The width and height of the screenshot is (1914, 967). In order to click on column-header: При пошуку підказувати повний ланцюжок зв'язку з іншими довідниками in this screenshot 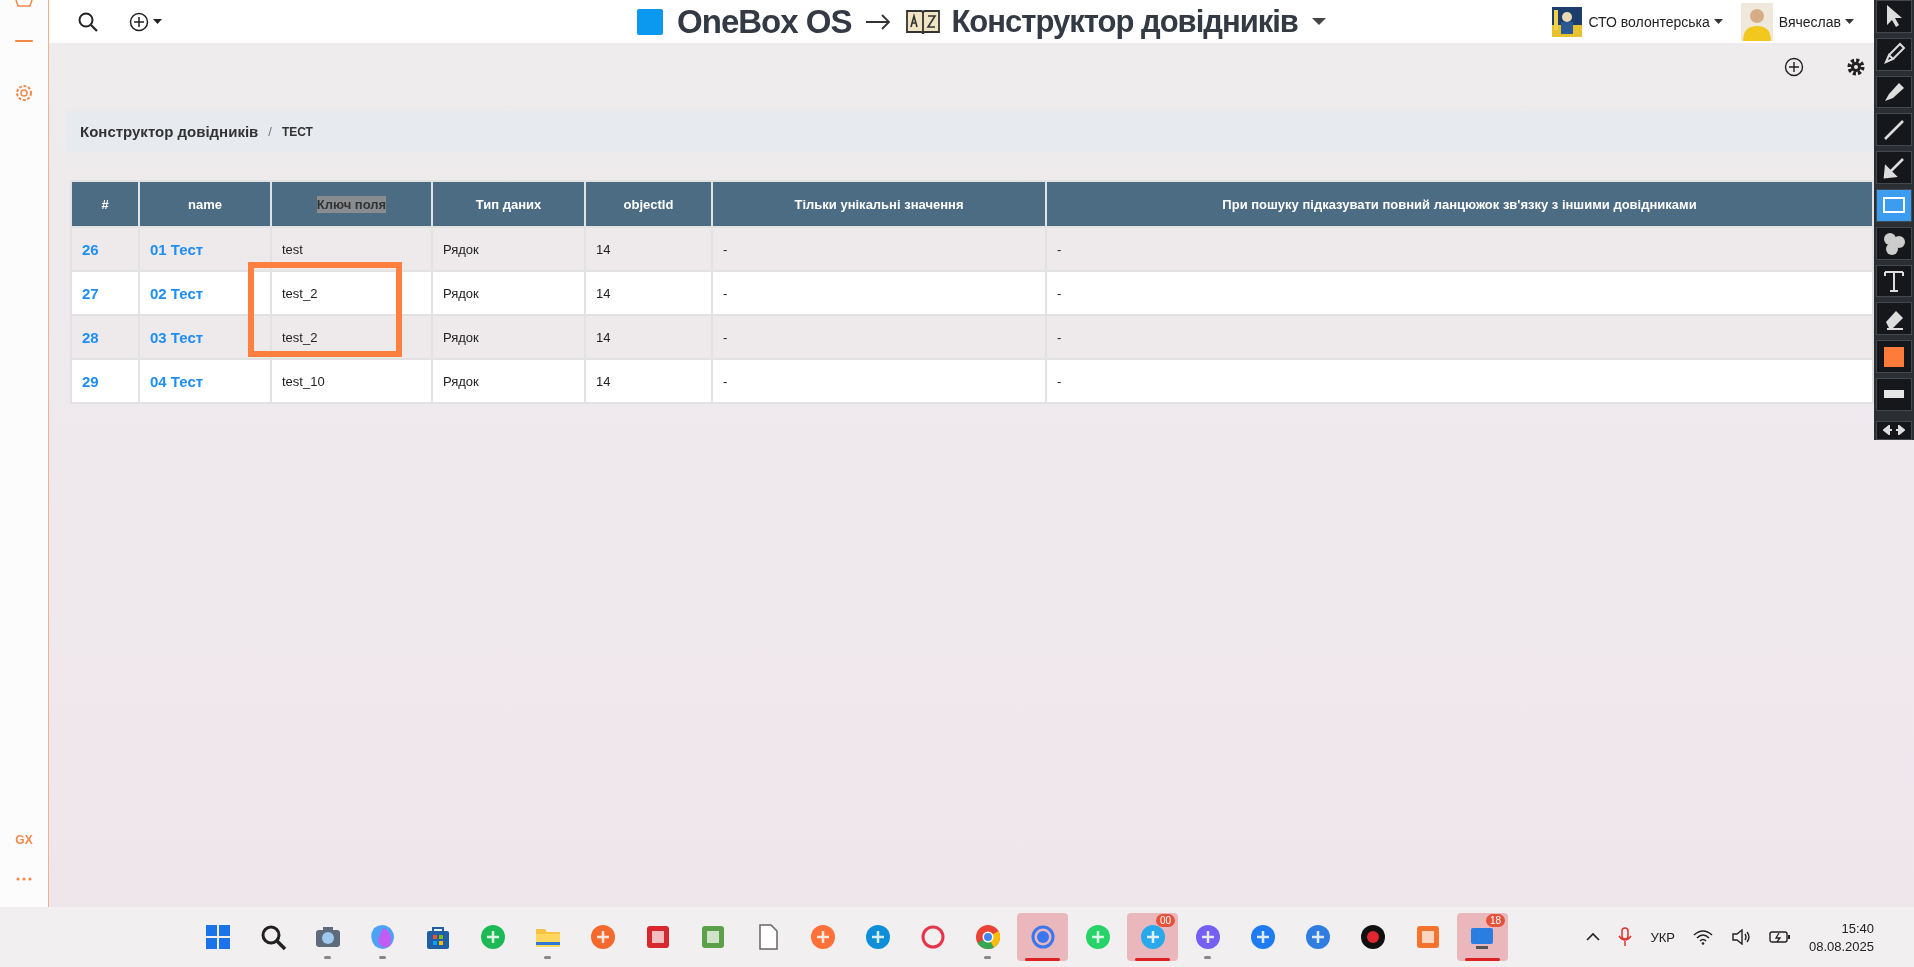, I will do `click(1459, 204)`.